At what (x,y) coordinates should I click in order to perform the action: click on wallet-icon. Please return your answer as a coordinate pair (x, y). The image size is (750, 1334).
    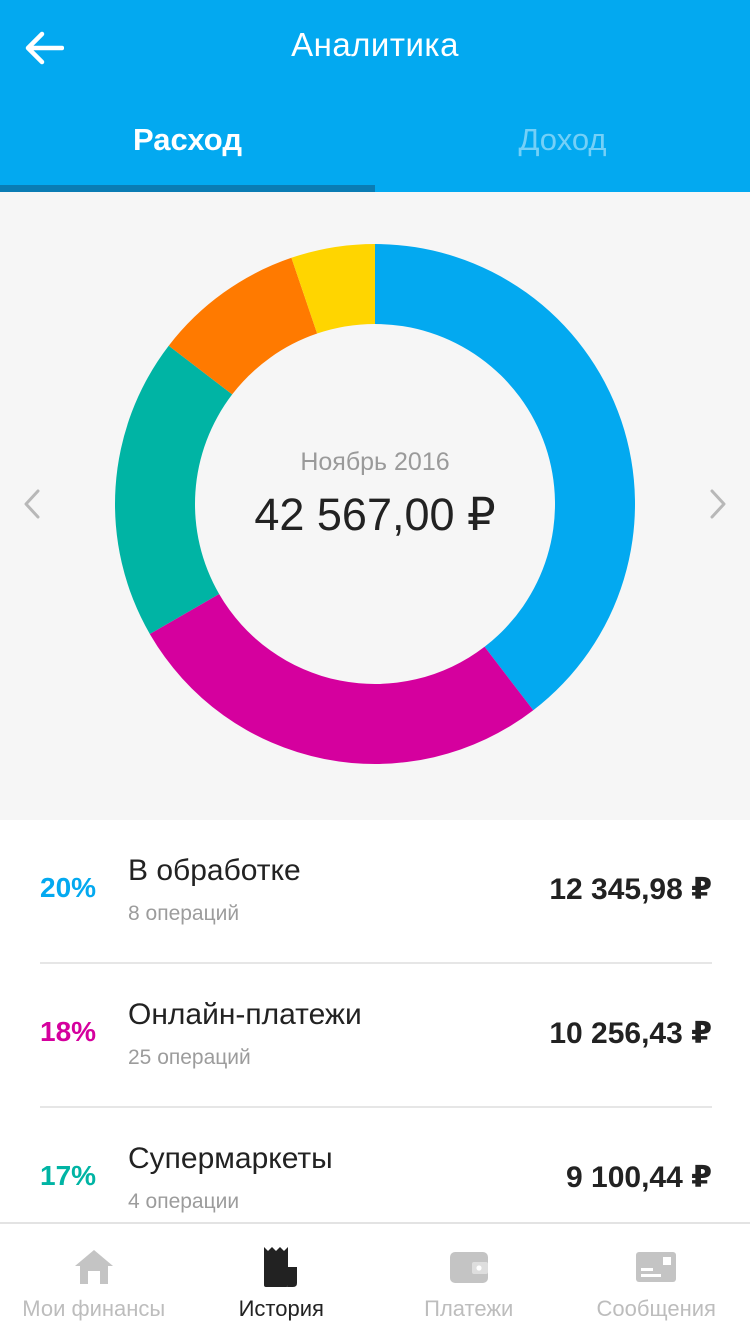
    Looking at the image, I should click on (469, 1267).